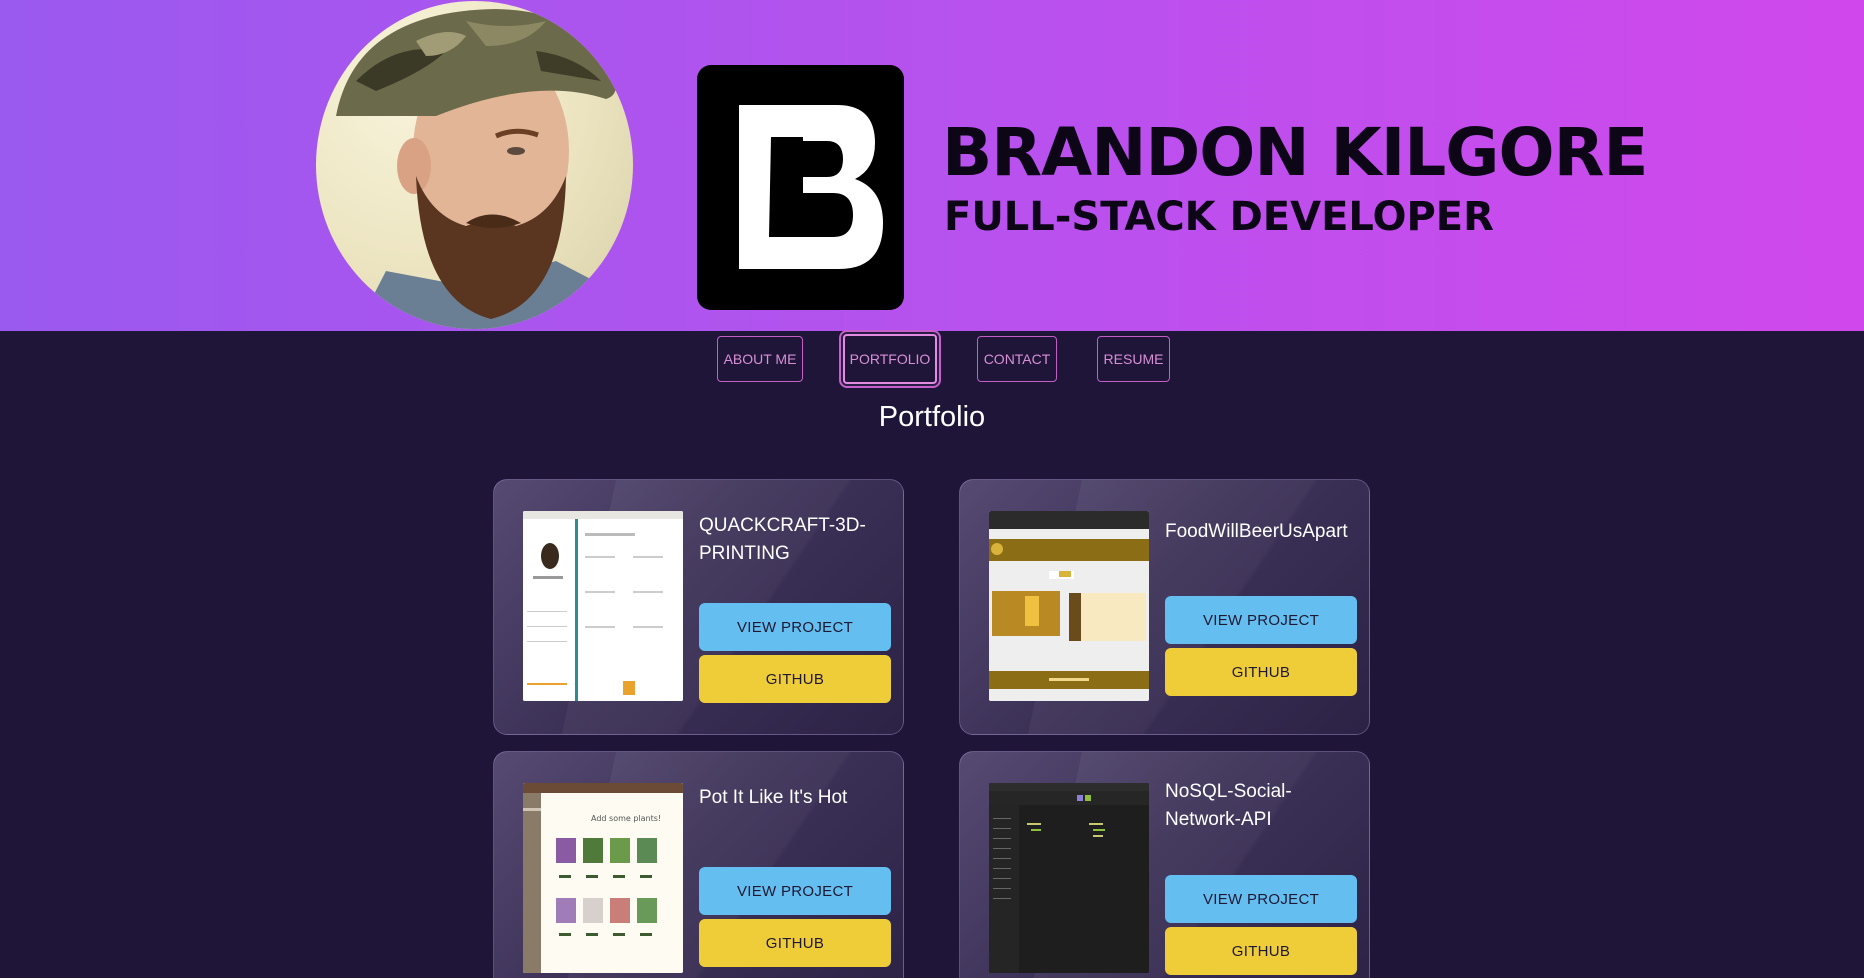  I want to click on brand-name: BRANDON KILGORE, so click(1295, 152).